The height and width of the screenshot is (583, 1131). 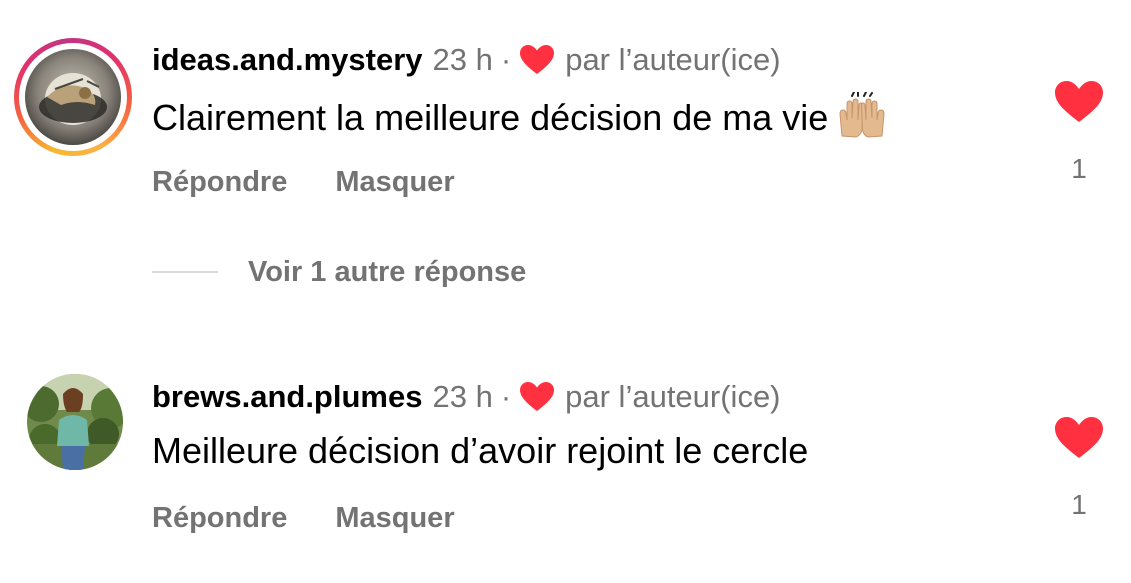 What do you see at coordinates (862, 115) in the screenshot?
I see `raising-hands-icon` at bounding box center [862, 115].